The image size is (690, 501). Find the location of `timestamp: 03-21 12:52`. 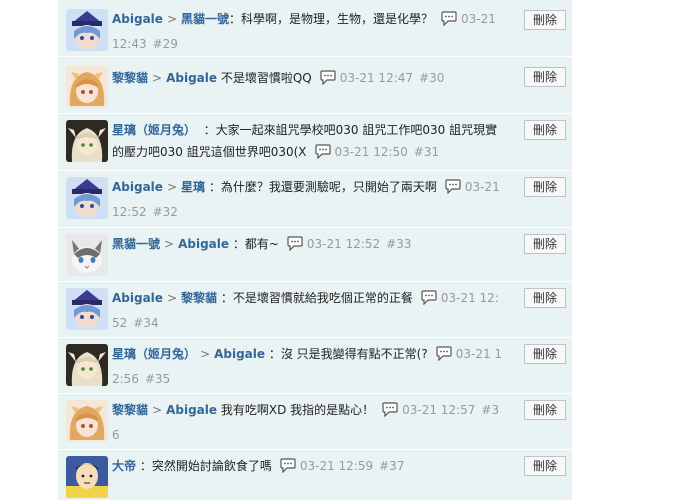

timestamp: 03-21 12:52 is located at coordinates (343, 244).